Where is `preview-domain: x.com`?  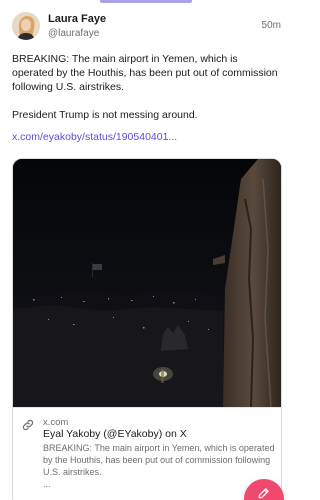
preview-domain: x.com is located at coordinates (56, 422).